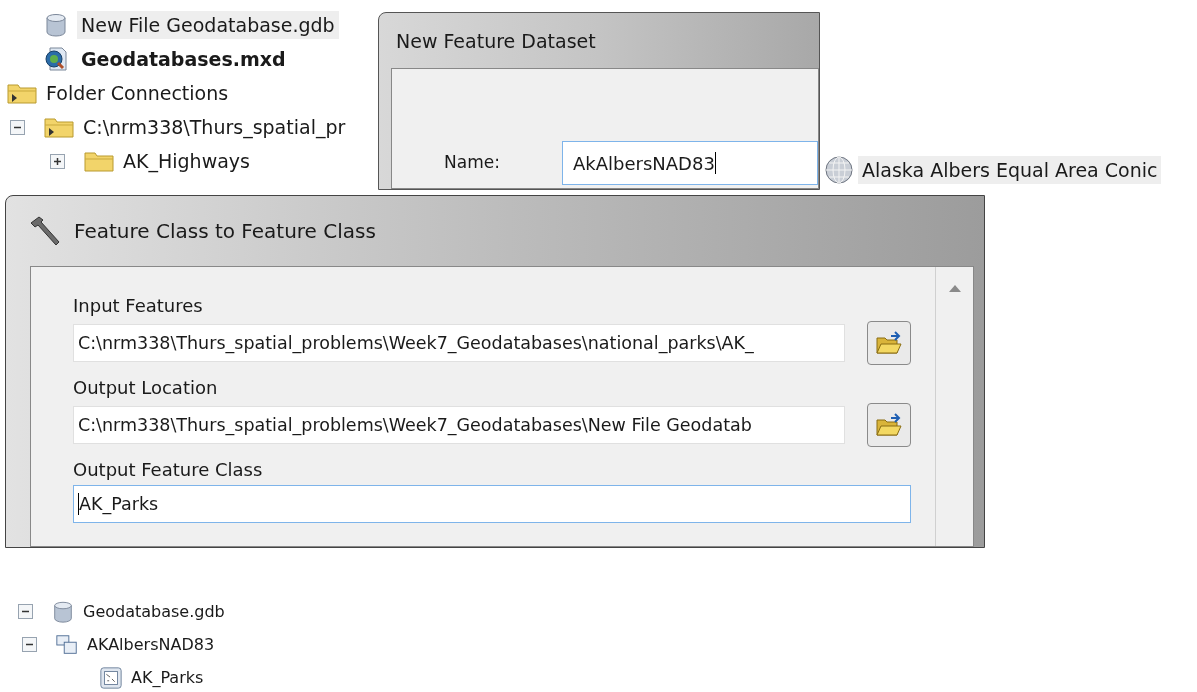 Image resolution: width=1197 pixels, height=692 pixels. What do you see at coordinates (472, 163) in the screenshot?
I see `name-label: Name:` at bounding box center [472, 163].